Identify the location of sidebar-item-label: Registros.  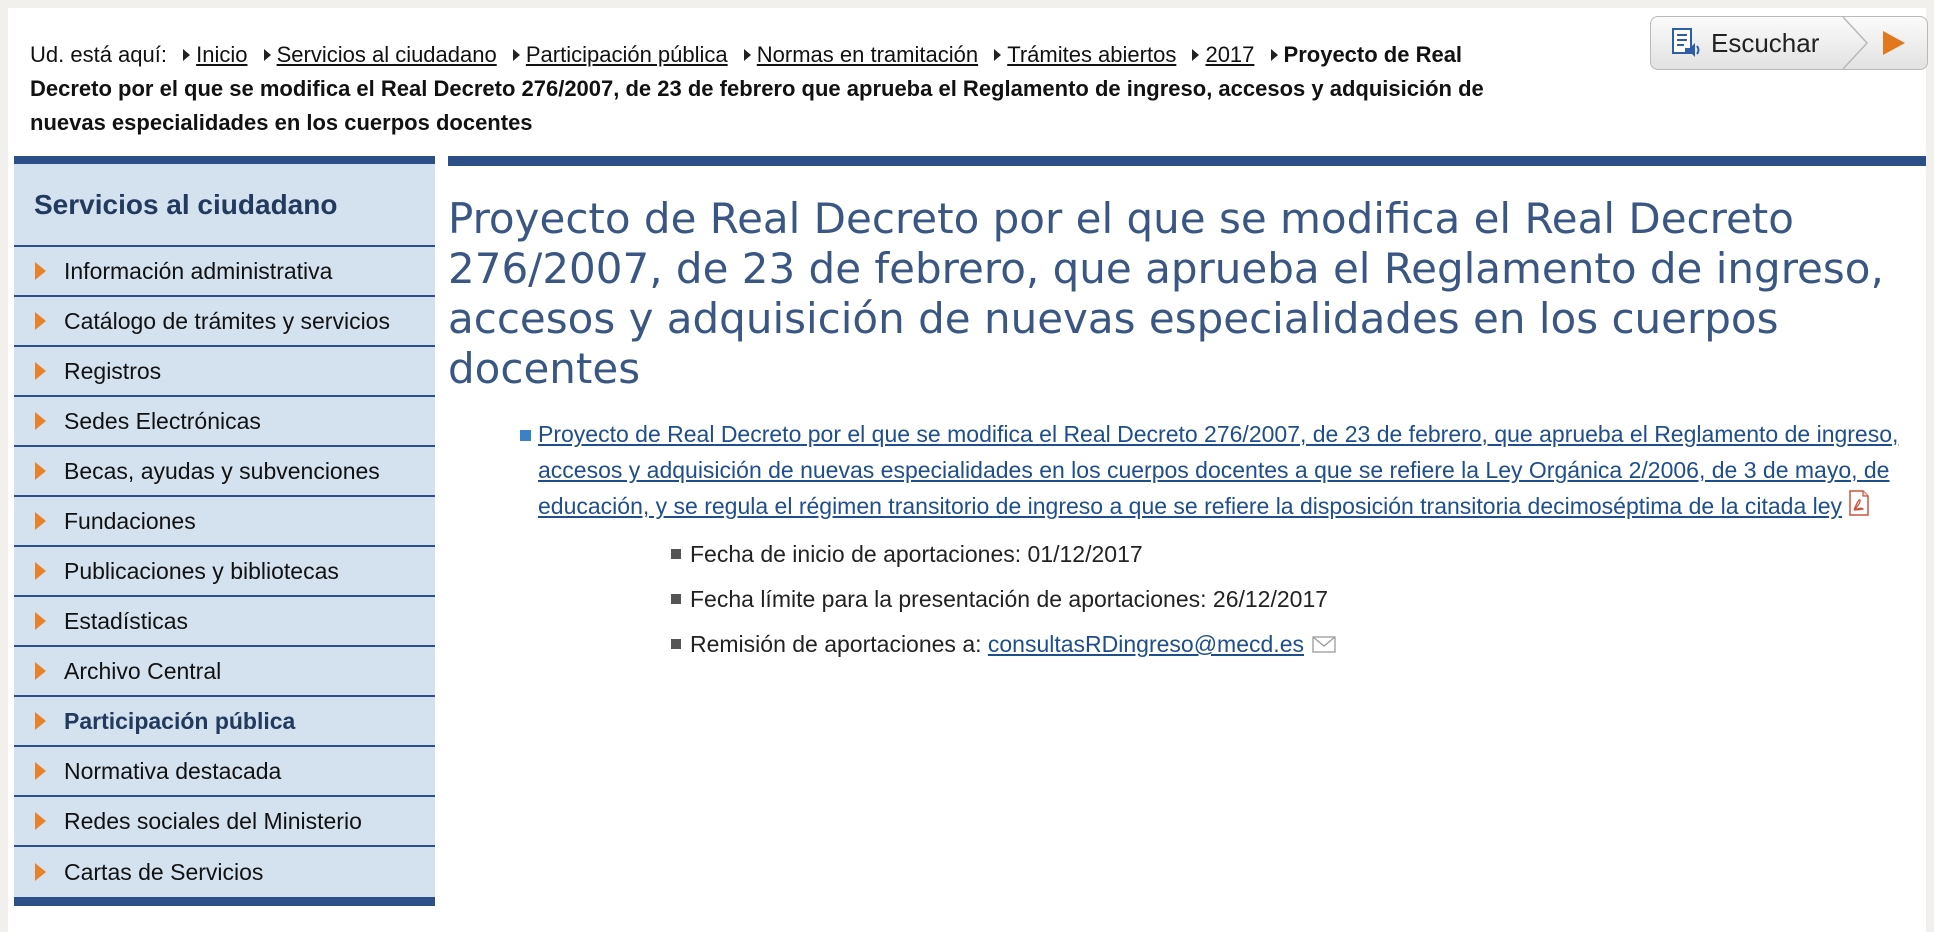
(113, 370).